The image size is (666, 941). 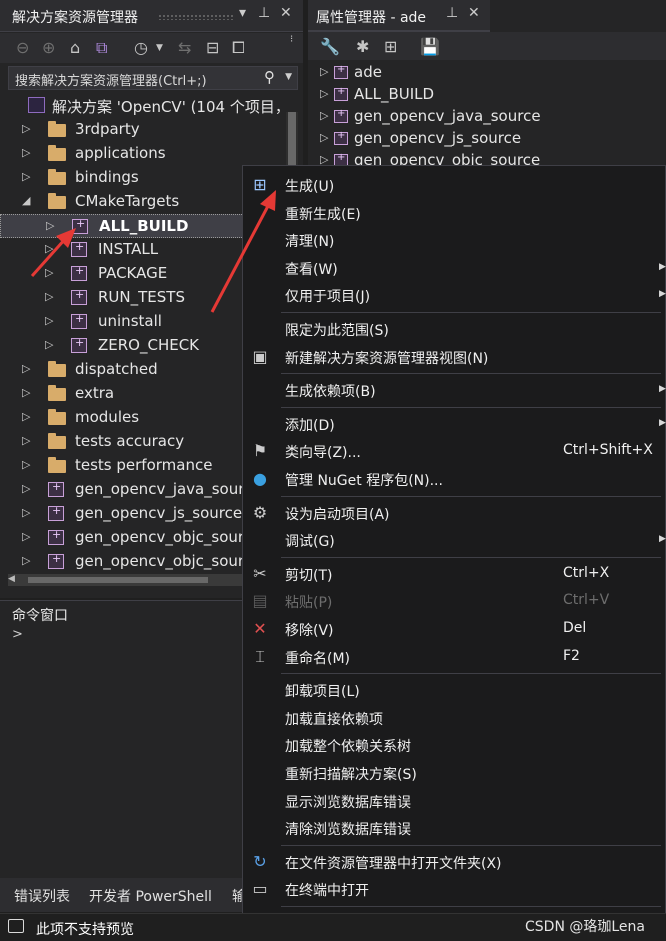 What do you see at coordinates (260, 656) in the screenshot?
I see `rename-icon: ⌶` at bounding box center [260, 656].